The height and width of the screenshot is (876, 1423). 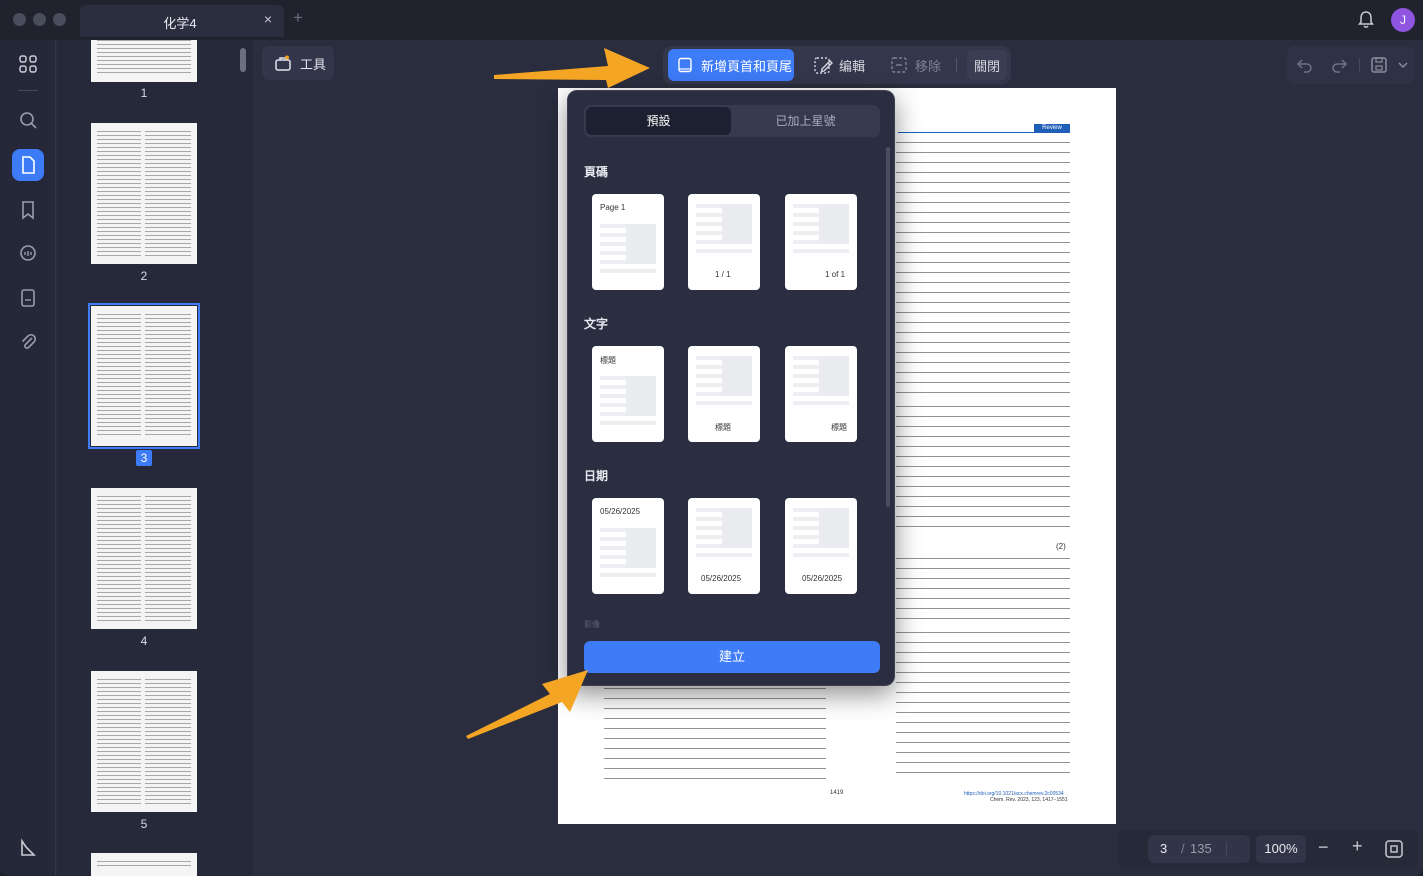 What do you see at coordinates (28, 342) in the screenshot?
I see `rail-paperclip-button` at bounding box center [28, 342].